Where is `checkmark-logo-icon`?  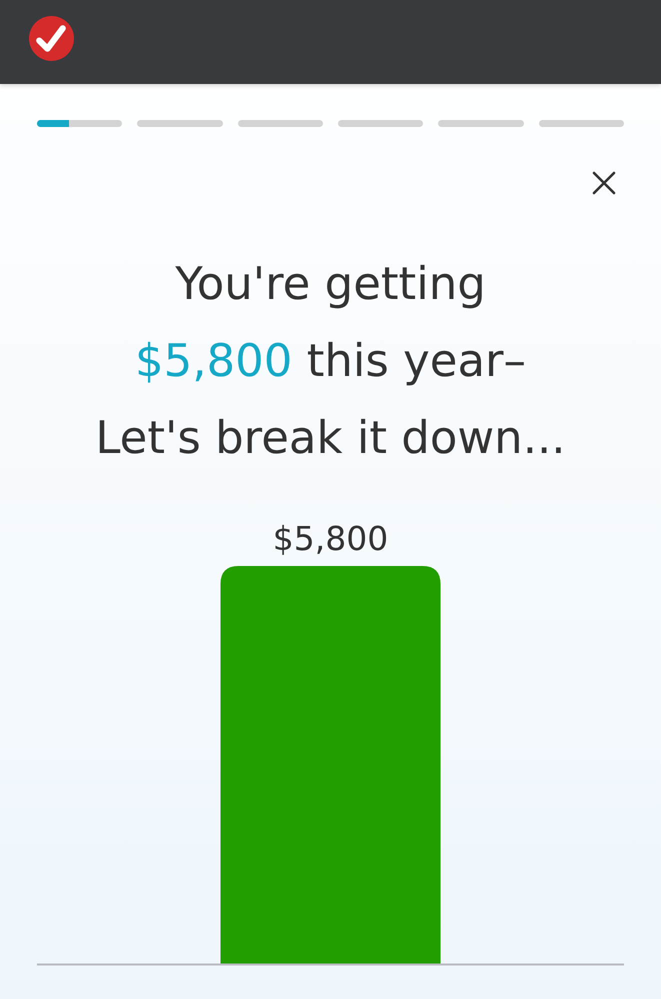 checkmark-logo-icon is located at coordinates (51, 38).